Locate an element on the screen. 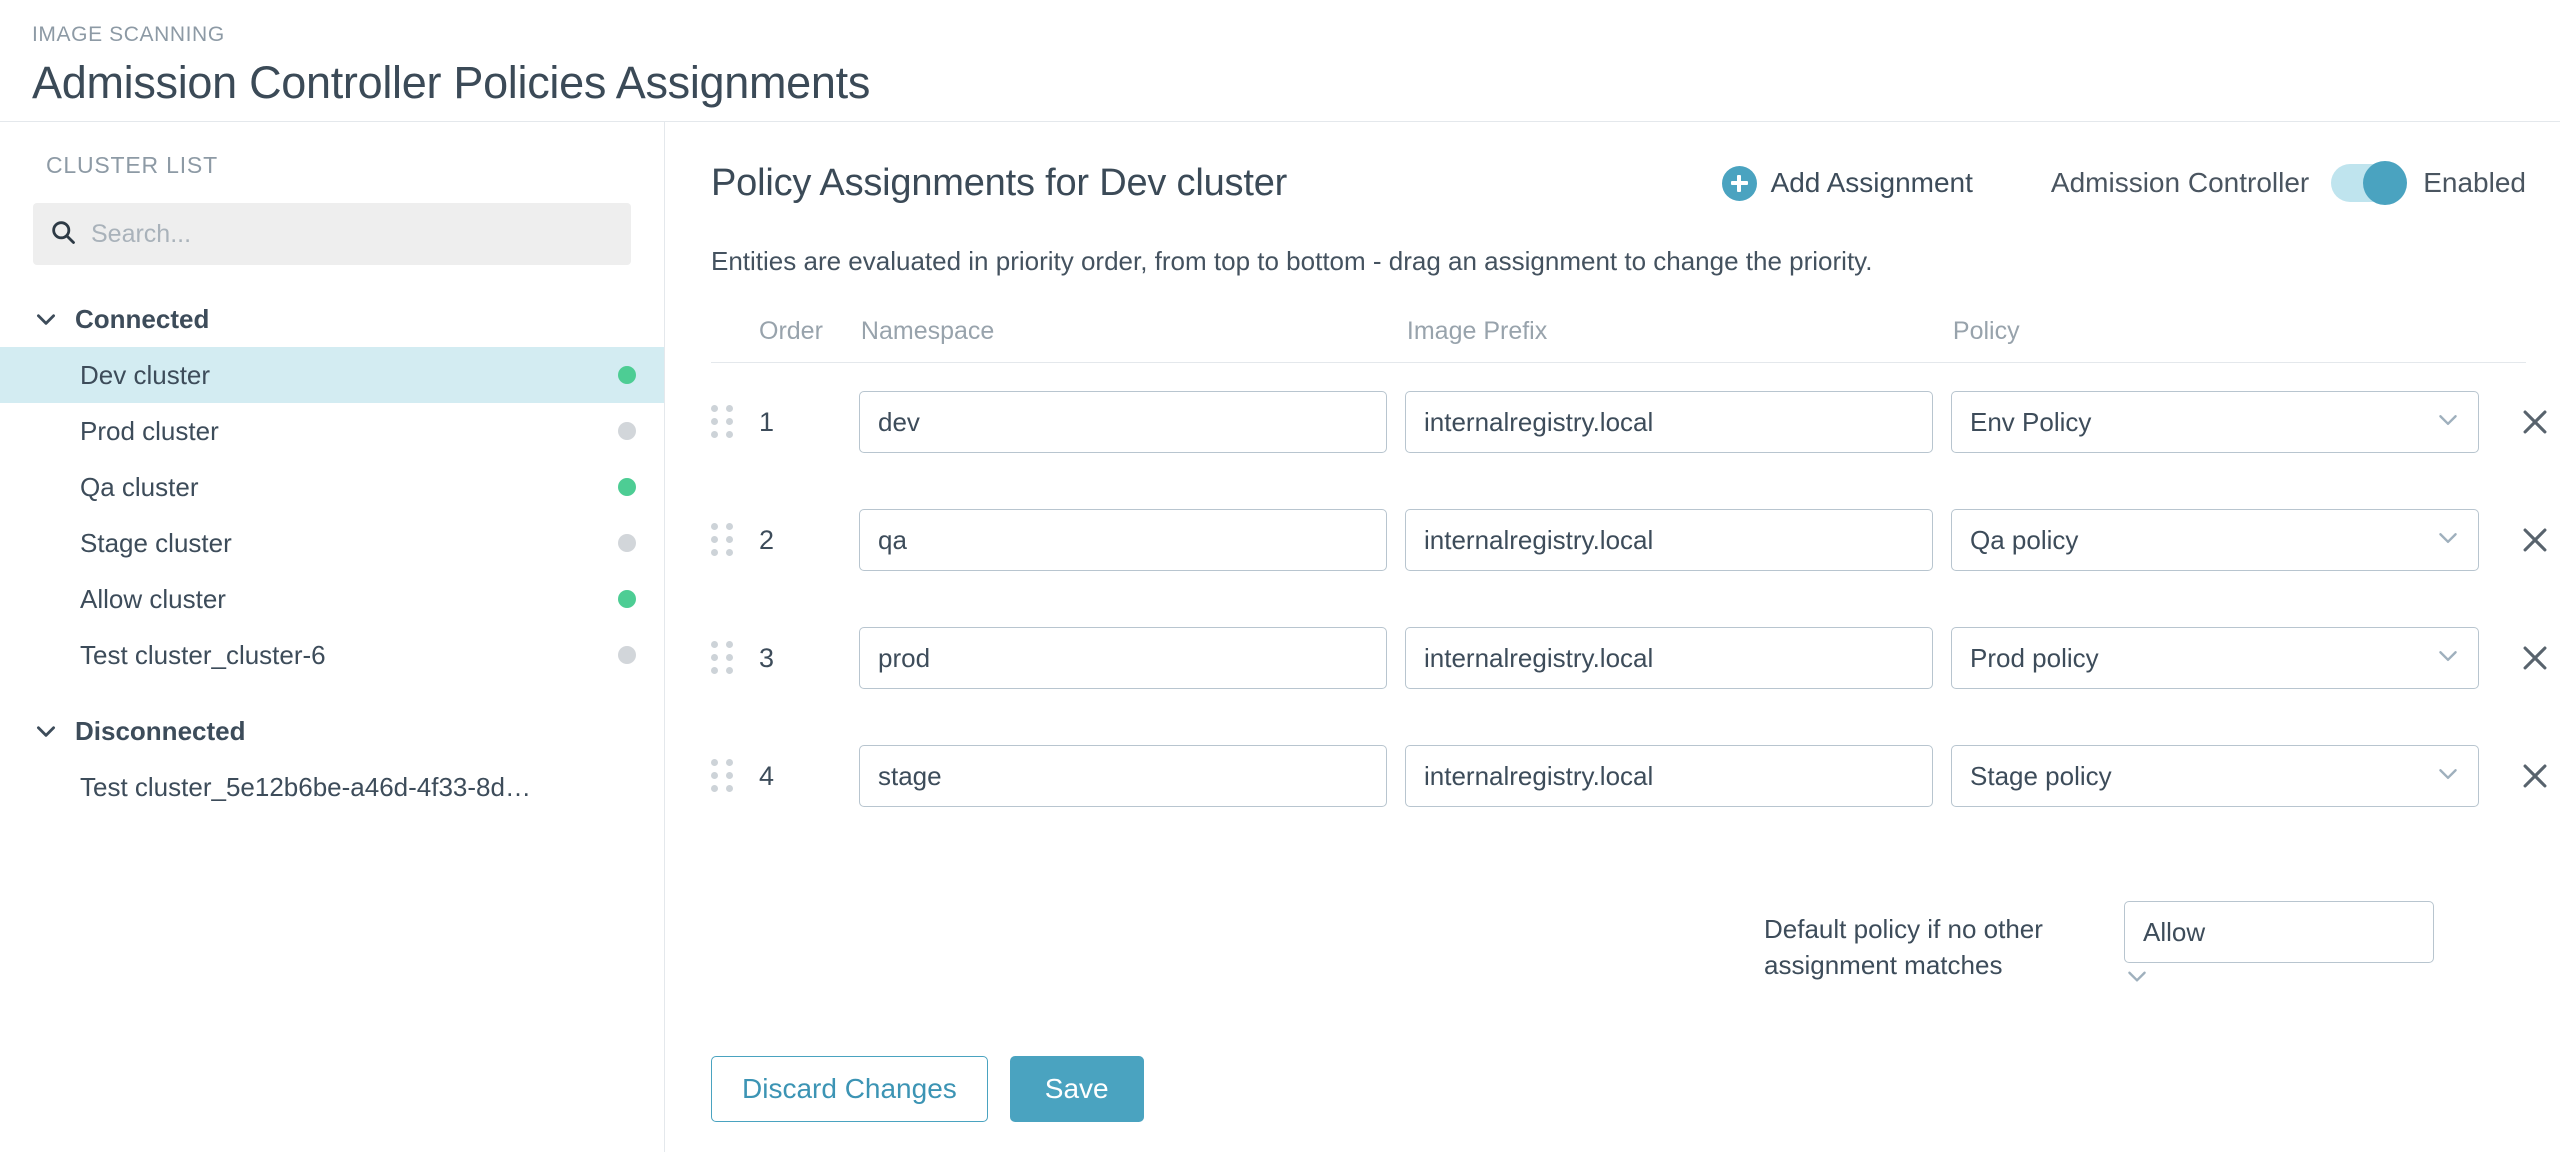 The width and height of the screenshot is (2560, 1152). row-order-number: 3 is located at coordinates (767, 657).